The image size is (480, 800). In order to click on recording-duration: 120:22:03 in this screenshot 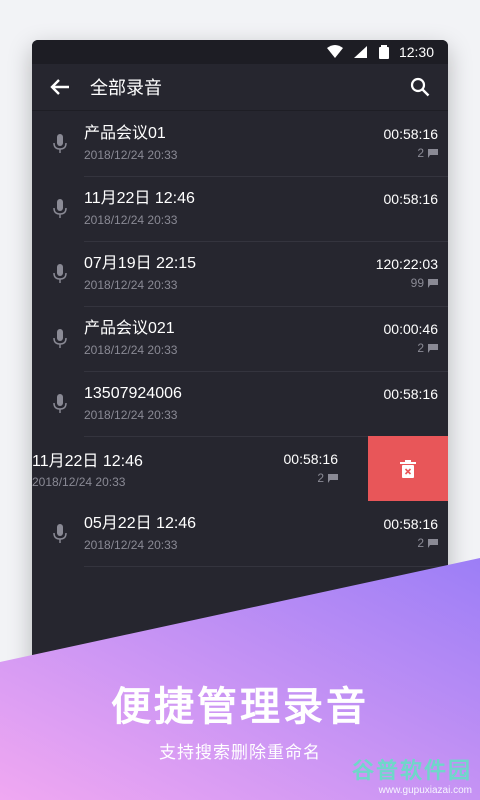, I will do `click(406, 264)`.